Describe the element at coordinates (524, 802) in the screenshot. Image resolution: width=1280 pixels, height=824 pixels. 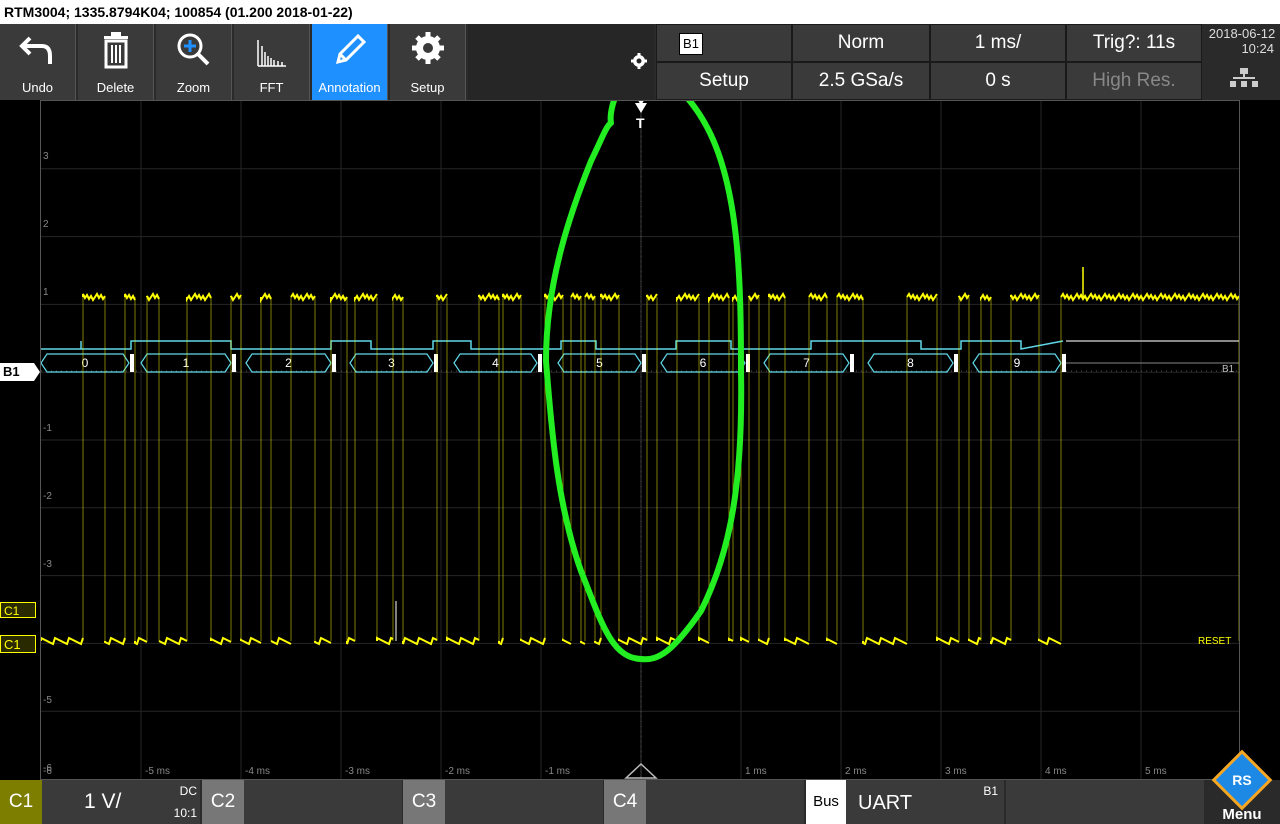
I see `c3-settings` at that location.